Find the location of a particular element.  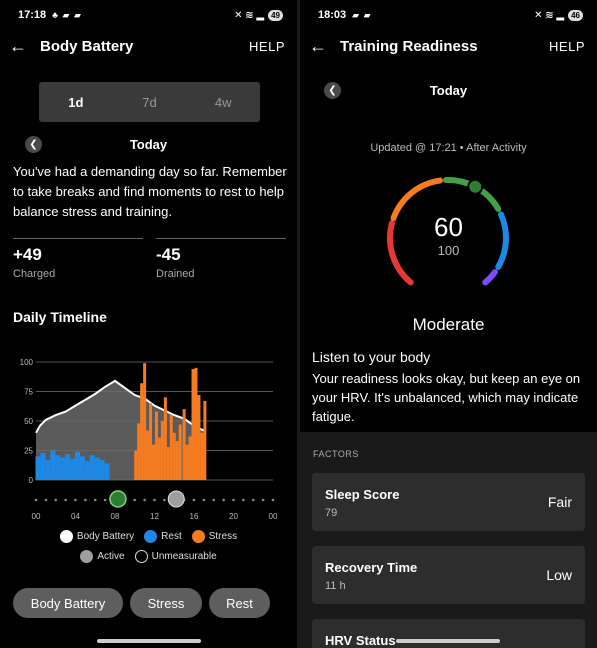

gauge-marker is located at coordinates (475, 186).